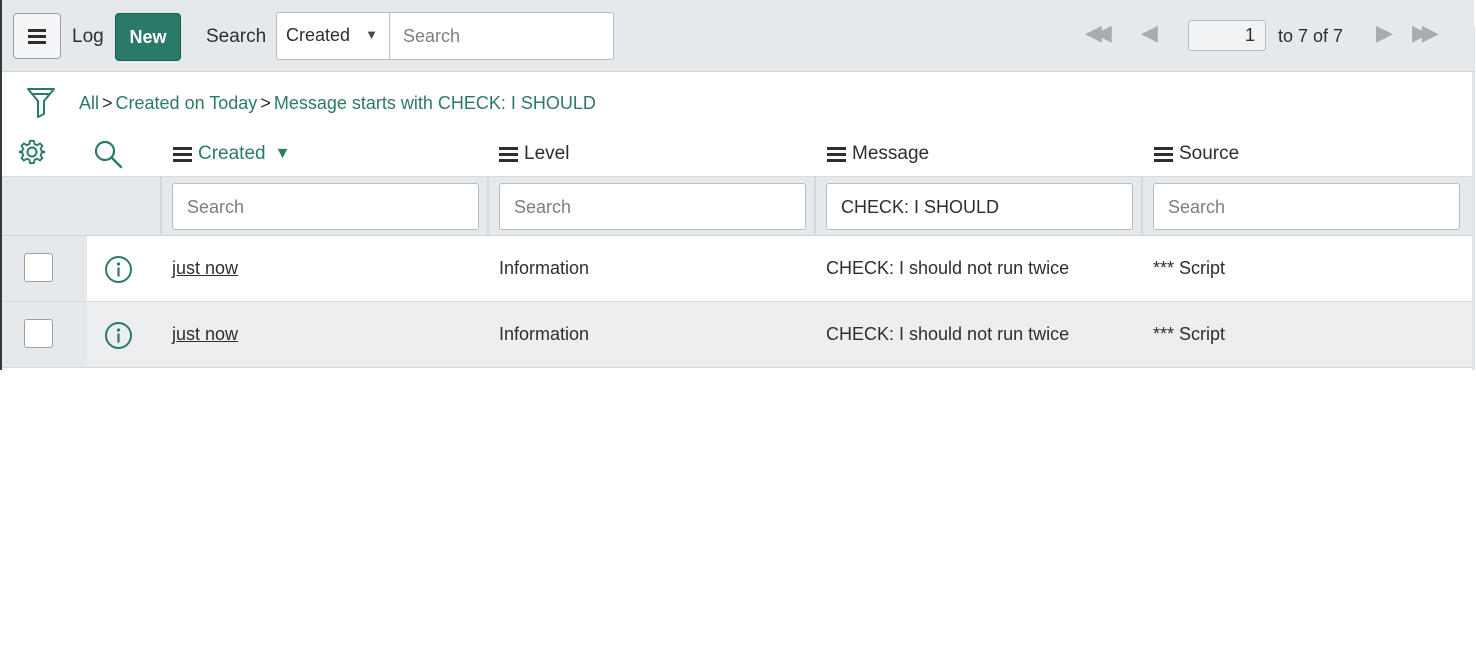 The width and height of the screenshot is (1476, 648). Describe the element at coordinates (318, 35) in the screenshot. I see `search-field-value: Created` at that location.